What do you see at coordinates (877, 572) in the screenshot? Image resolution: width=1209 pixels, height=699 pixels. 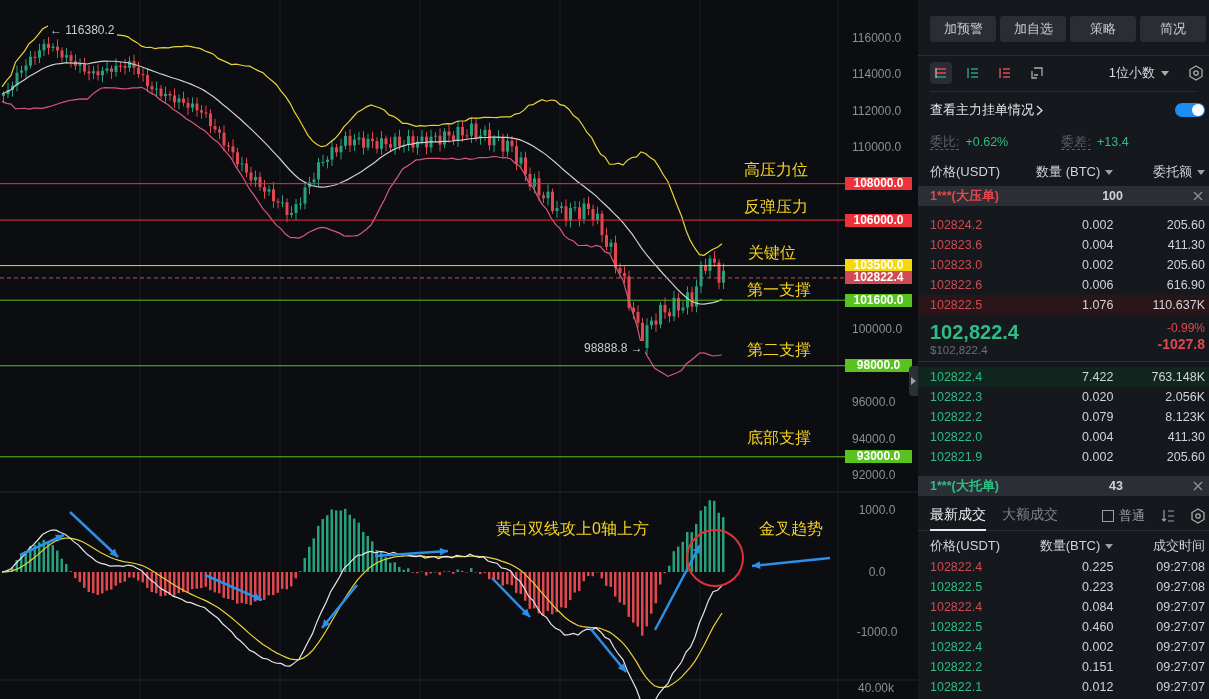 I see `macd-axis-label: 0.0` at bounding box center [877, 572].